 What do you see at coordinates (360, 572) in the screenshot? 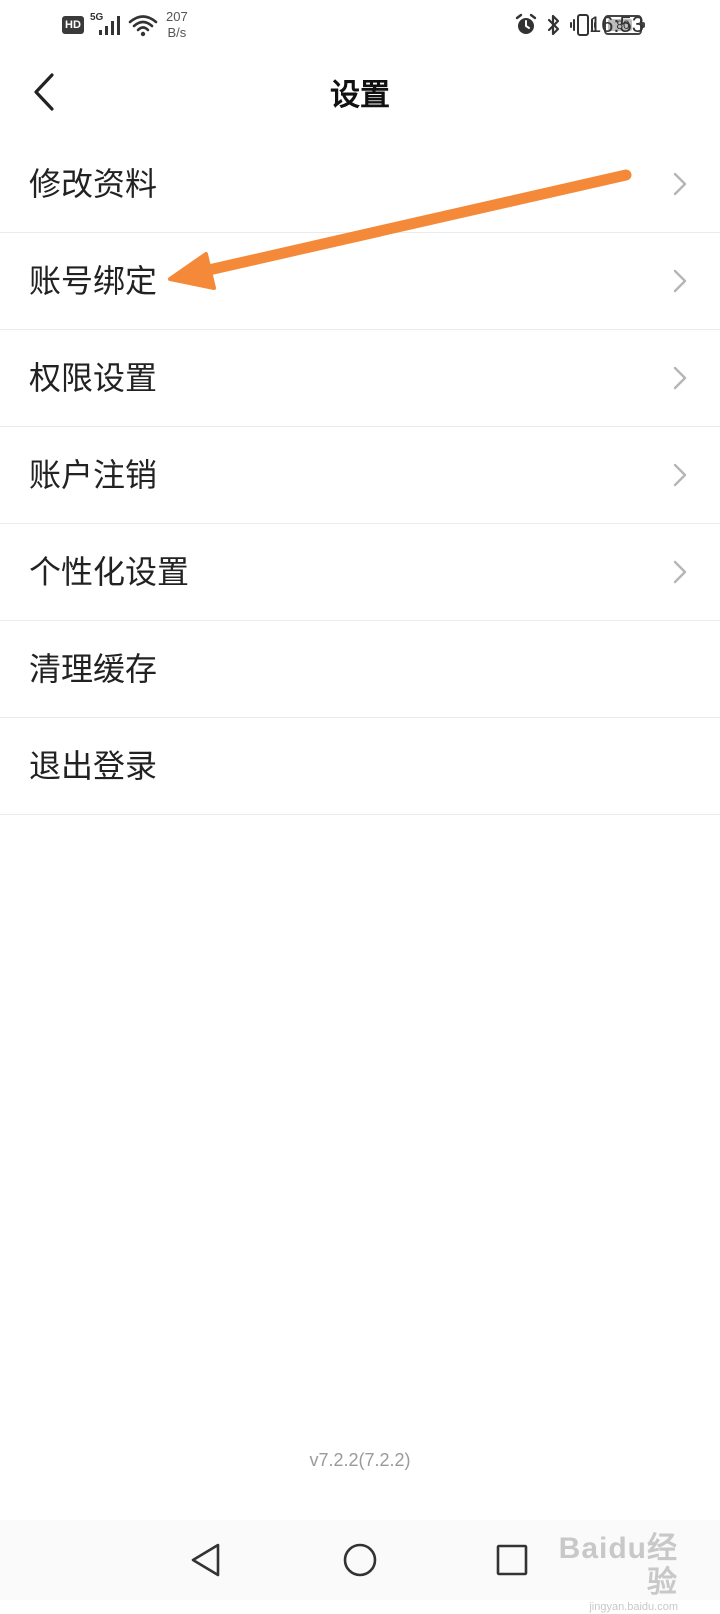
I see `settings-item-personalization: 个性化设置` at bounding box center [360, 572].